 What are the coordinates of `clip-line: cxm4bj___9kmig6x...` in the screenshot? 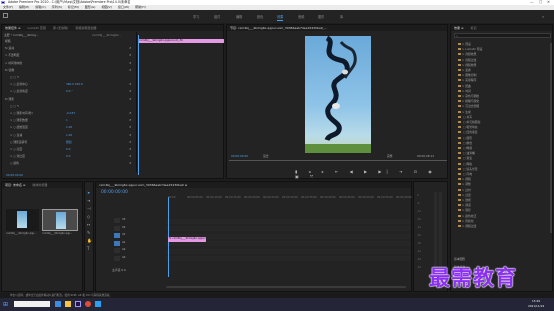 It's located at (106, 35).